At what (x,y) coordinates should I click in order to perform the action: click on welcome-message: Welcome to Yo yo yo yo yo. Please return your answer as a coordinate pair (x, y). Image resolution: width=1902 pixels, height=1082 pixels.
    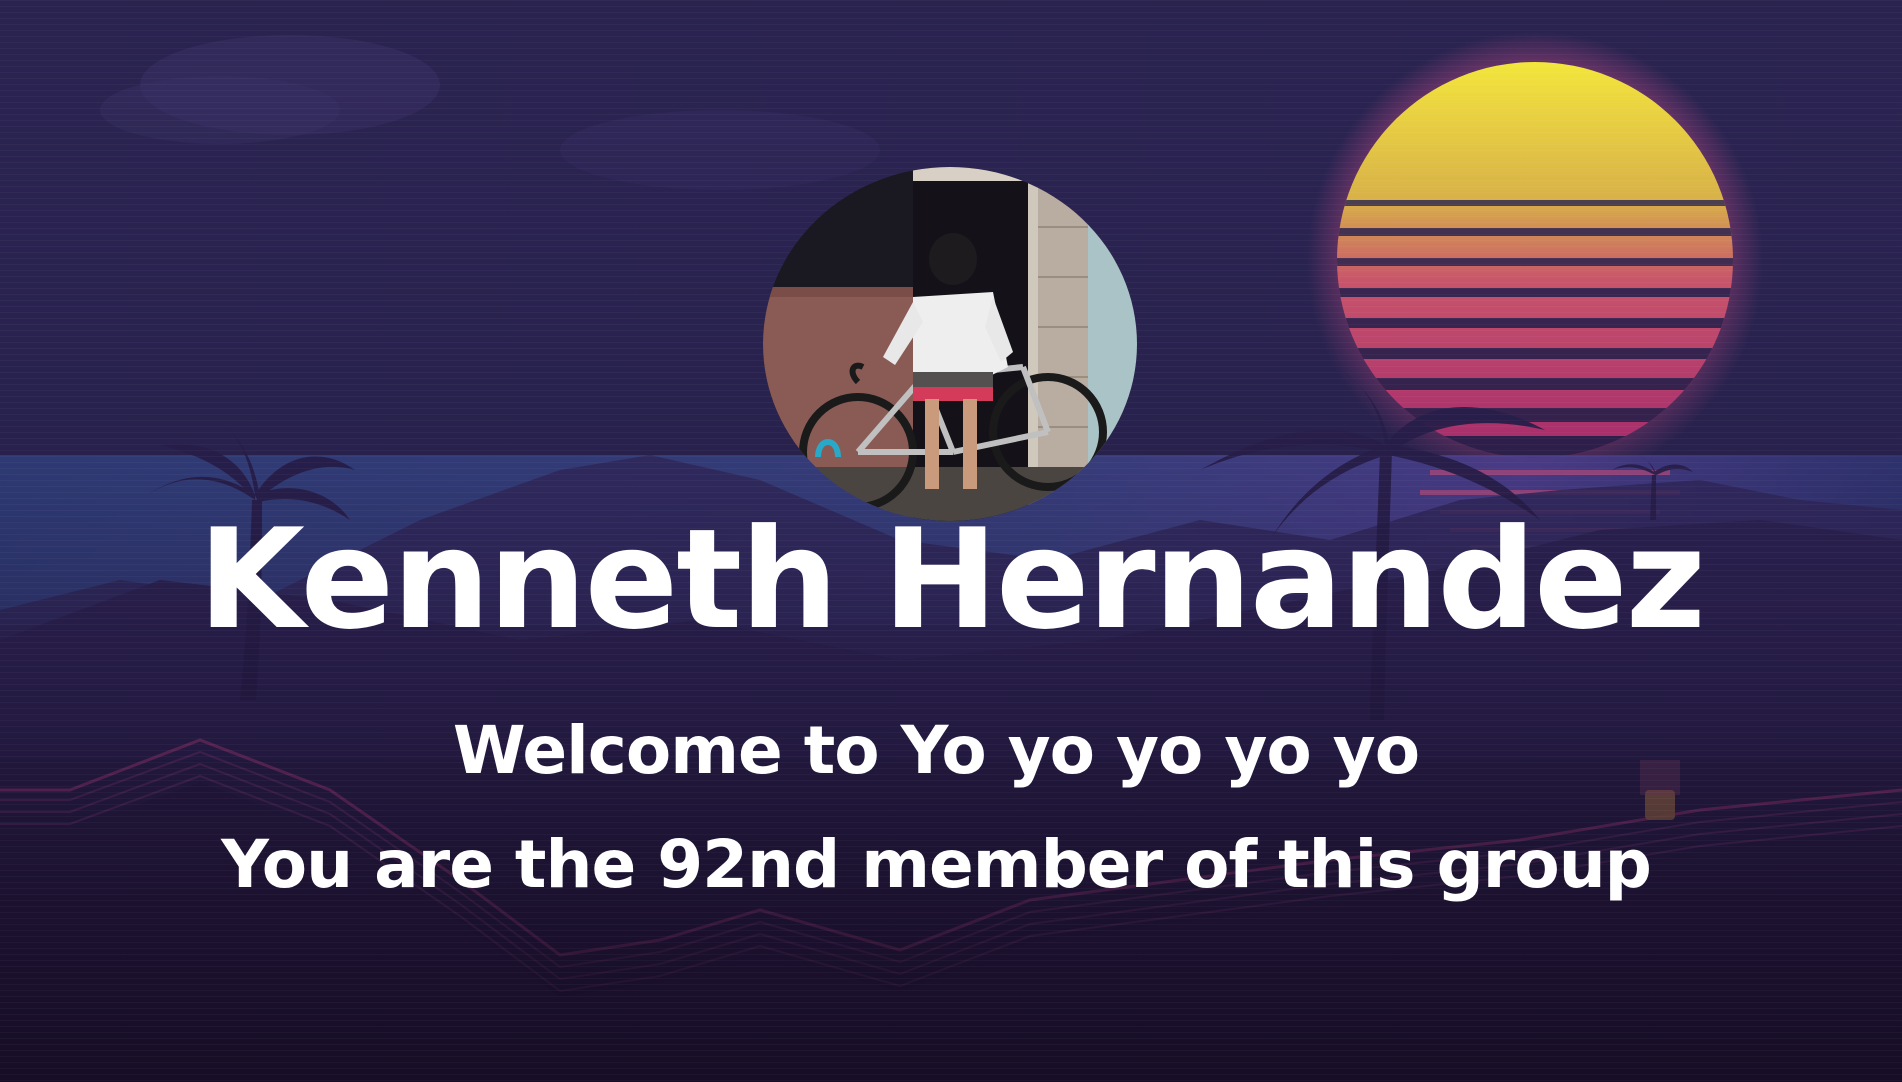
    Looking at the image, I should click on (936, 750).